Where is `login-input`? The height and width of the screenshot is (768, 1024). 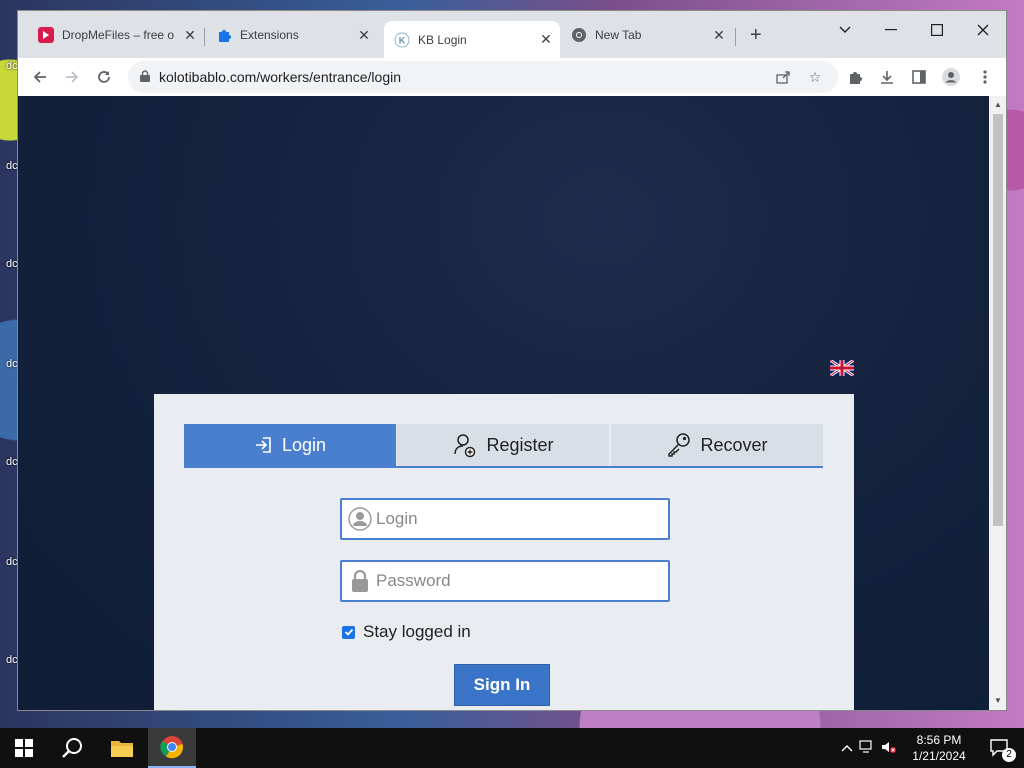 login-input is located at coordinates (518, 519).